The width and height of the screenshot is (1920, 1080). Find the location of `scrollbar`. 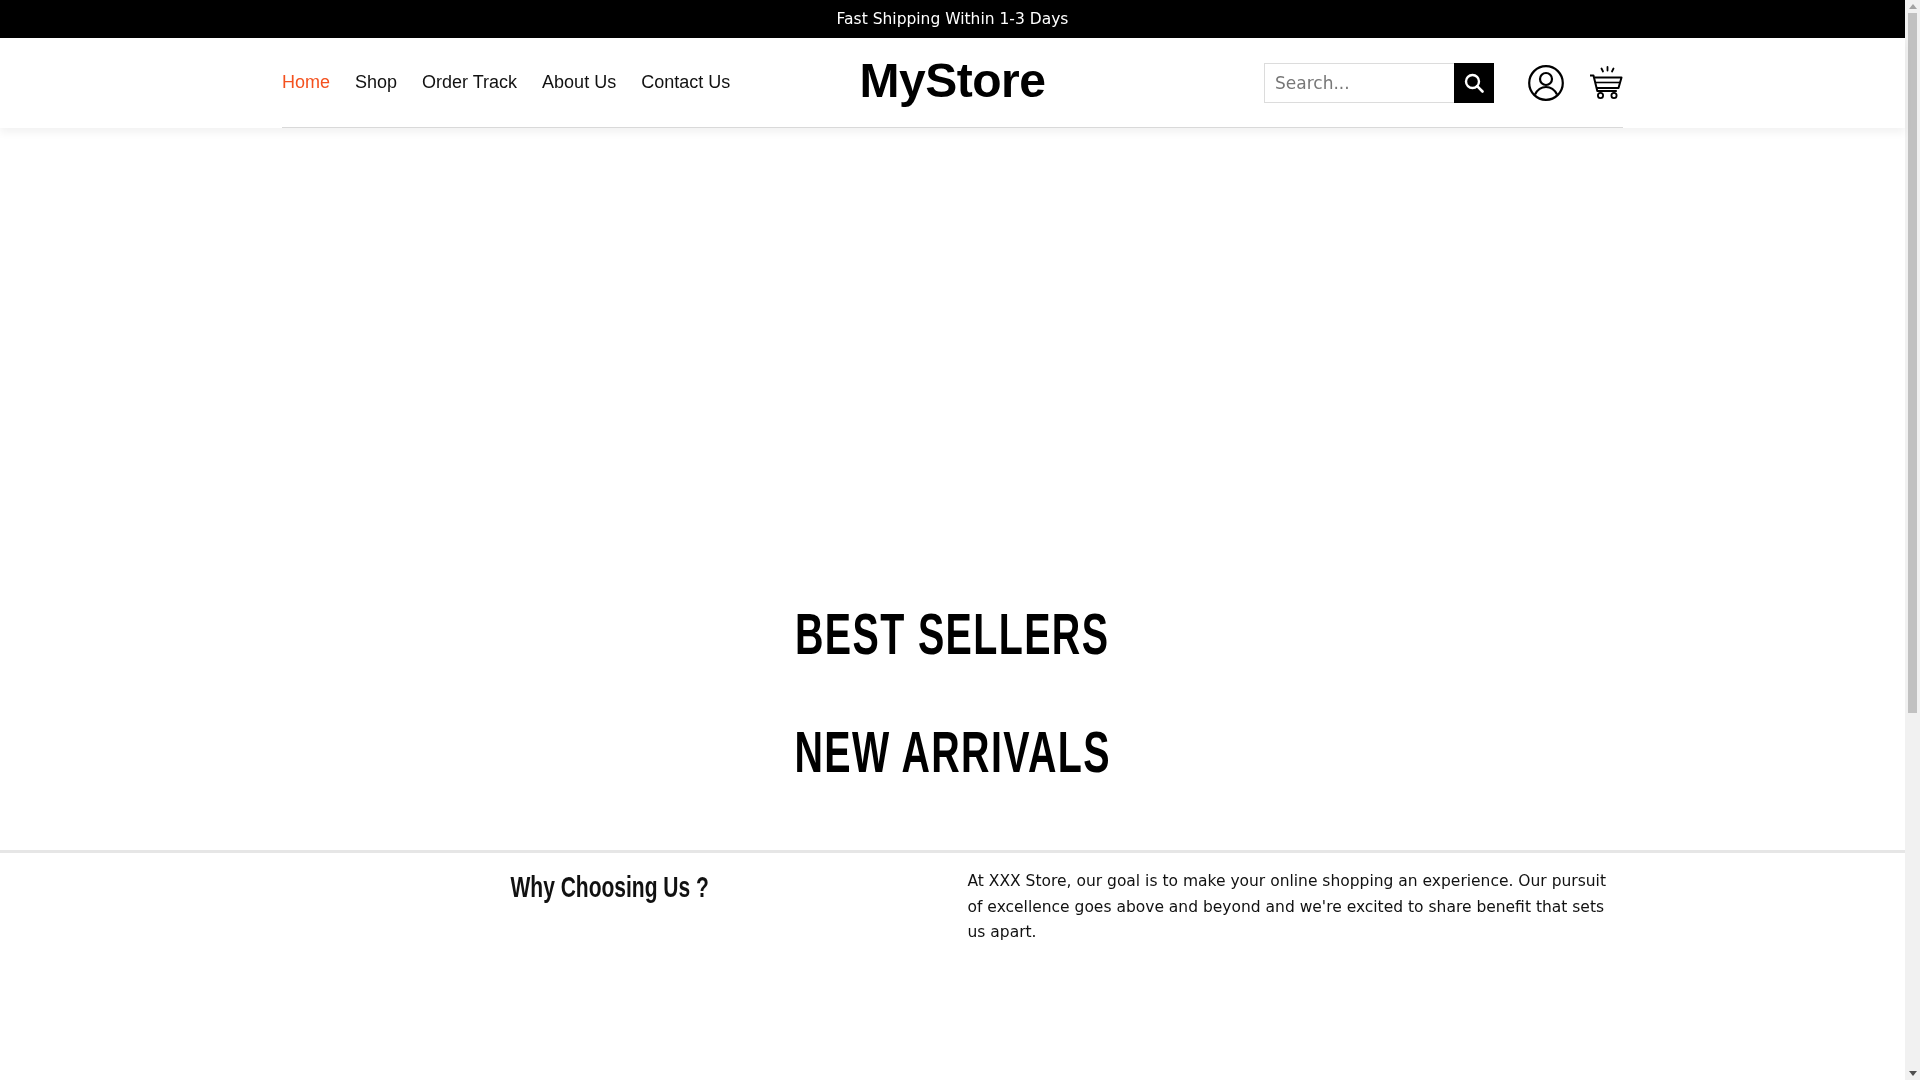

scrollbar is located at coordinates (1912, 540).